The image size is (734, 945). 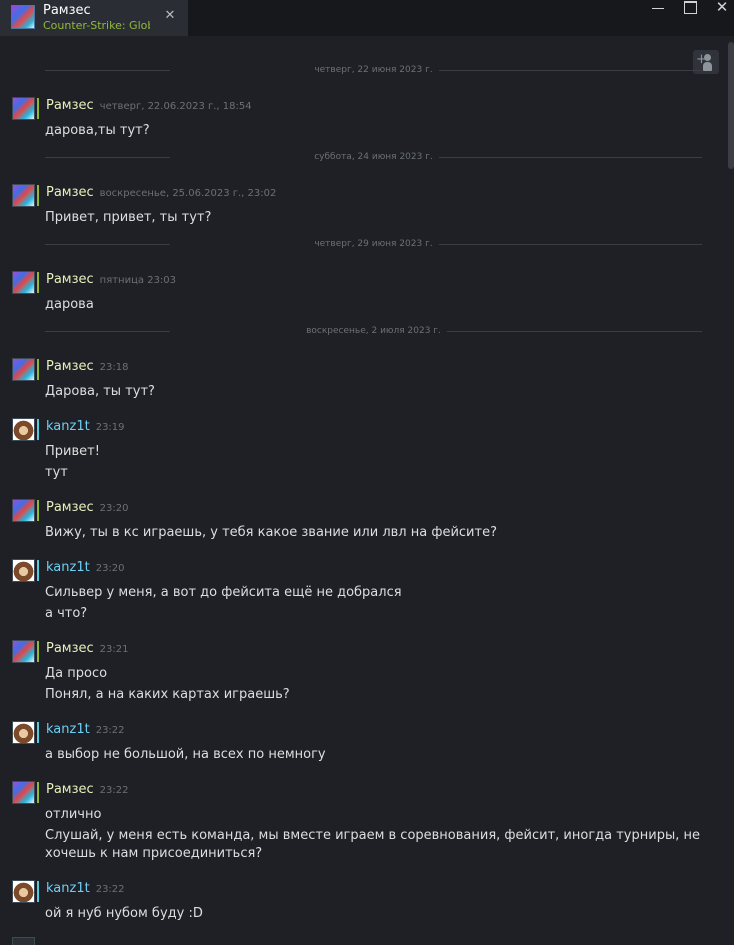 I want to click on message-author: Рамзес воскресенье, 25.06.2023 г., 23:02, so click(x=161, y=193).